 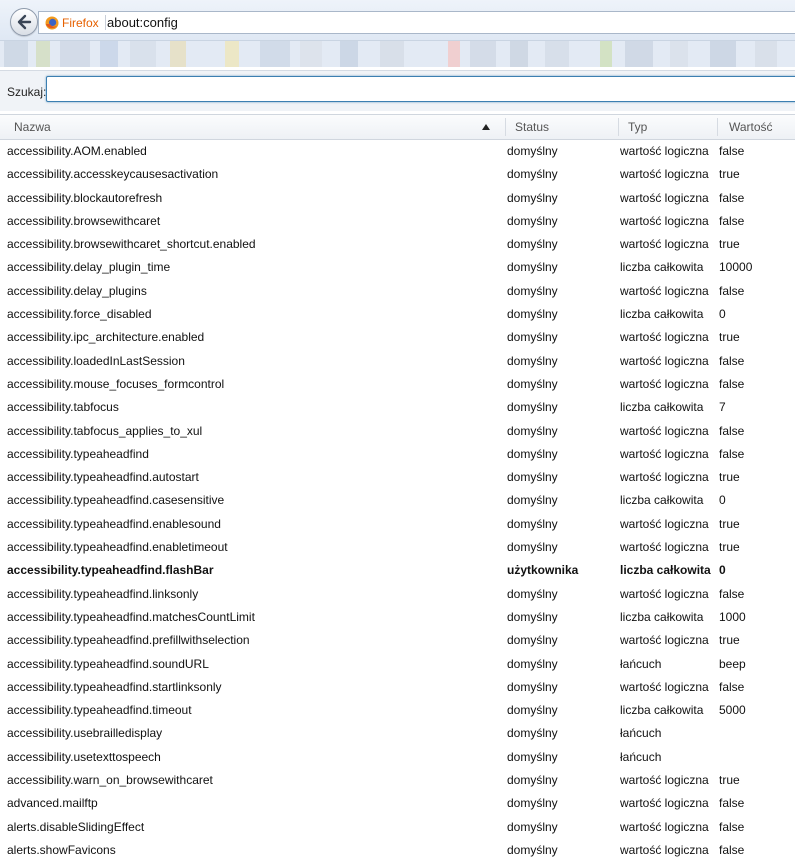 I want to click on column-header-value: Wartość, so click(x=751, y=127).